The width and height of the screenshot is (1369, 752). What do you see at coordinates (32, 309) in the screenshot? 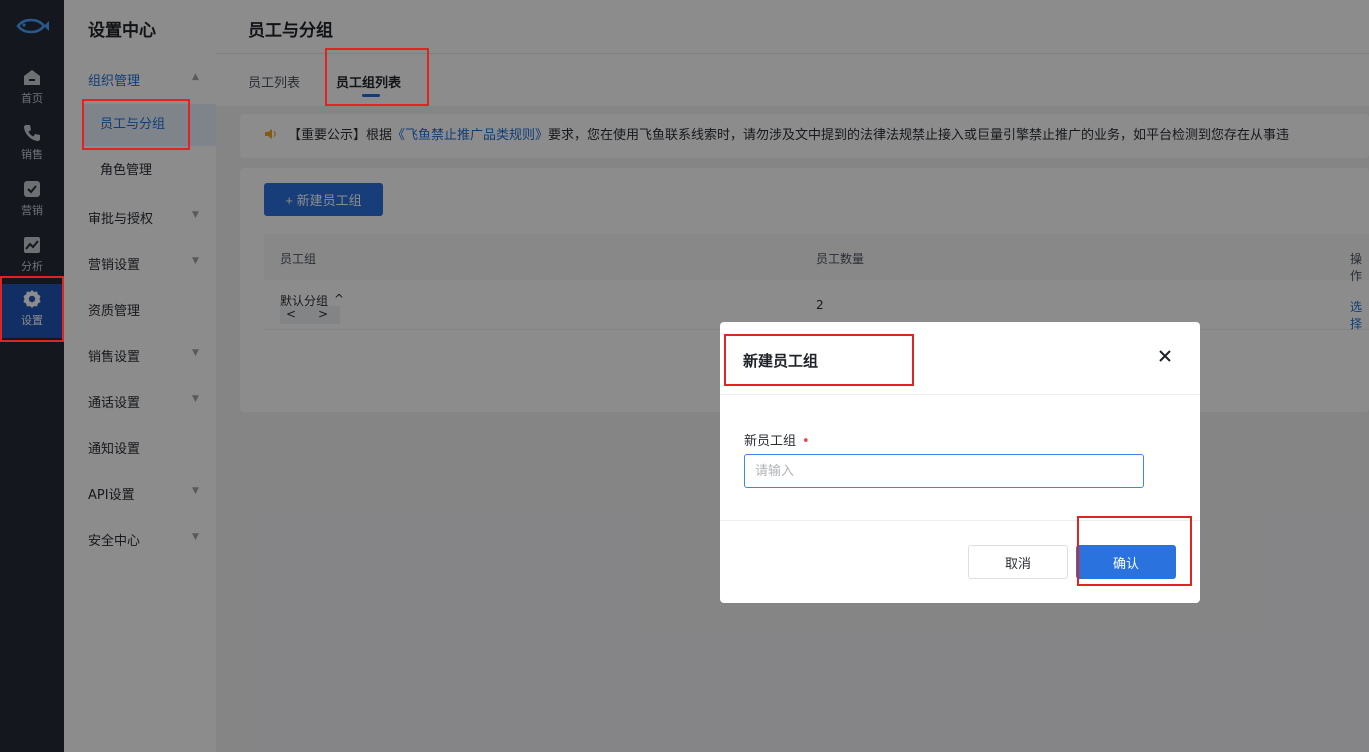
I see `annotation-box-settings` at bounding box center [32, 309].